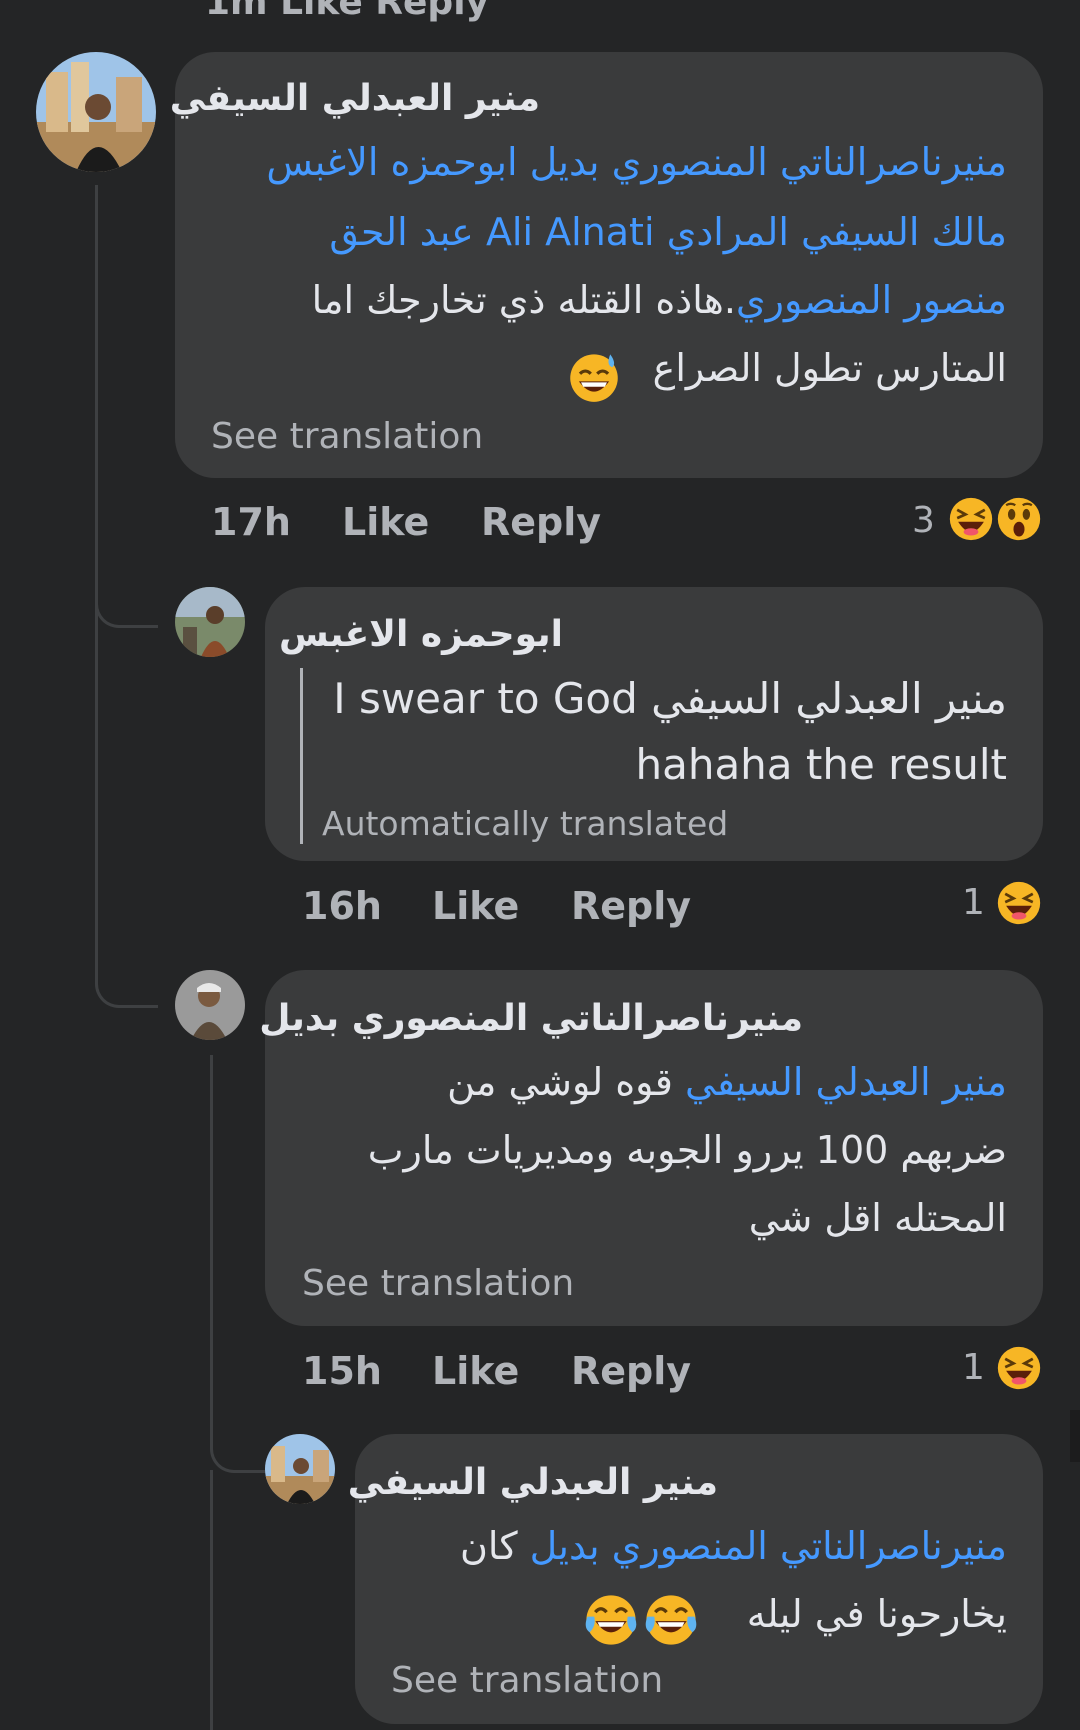 The height and width of the screenshot is (1730, 1080). What do you see at coordinates (485, 698) in the screenshot?
I see `comment-text: I swear to God` at bounding box center [485, 698].